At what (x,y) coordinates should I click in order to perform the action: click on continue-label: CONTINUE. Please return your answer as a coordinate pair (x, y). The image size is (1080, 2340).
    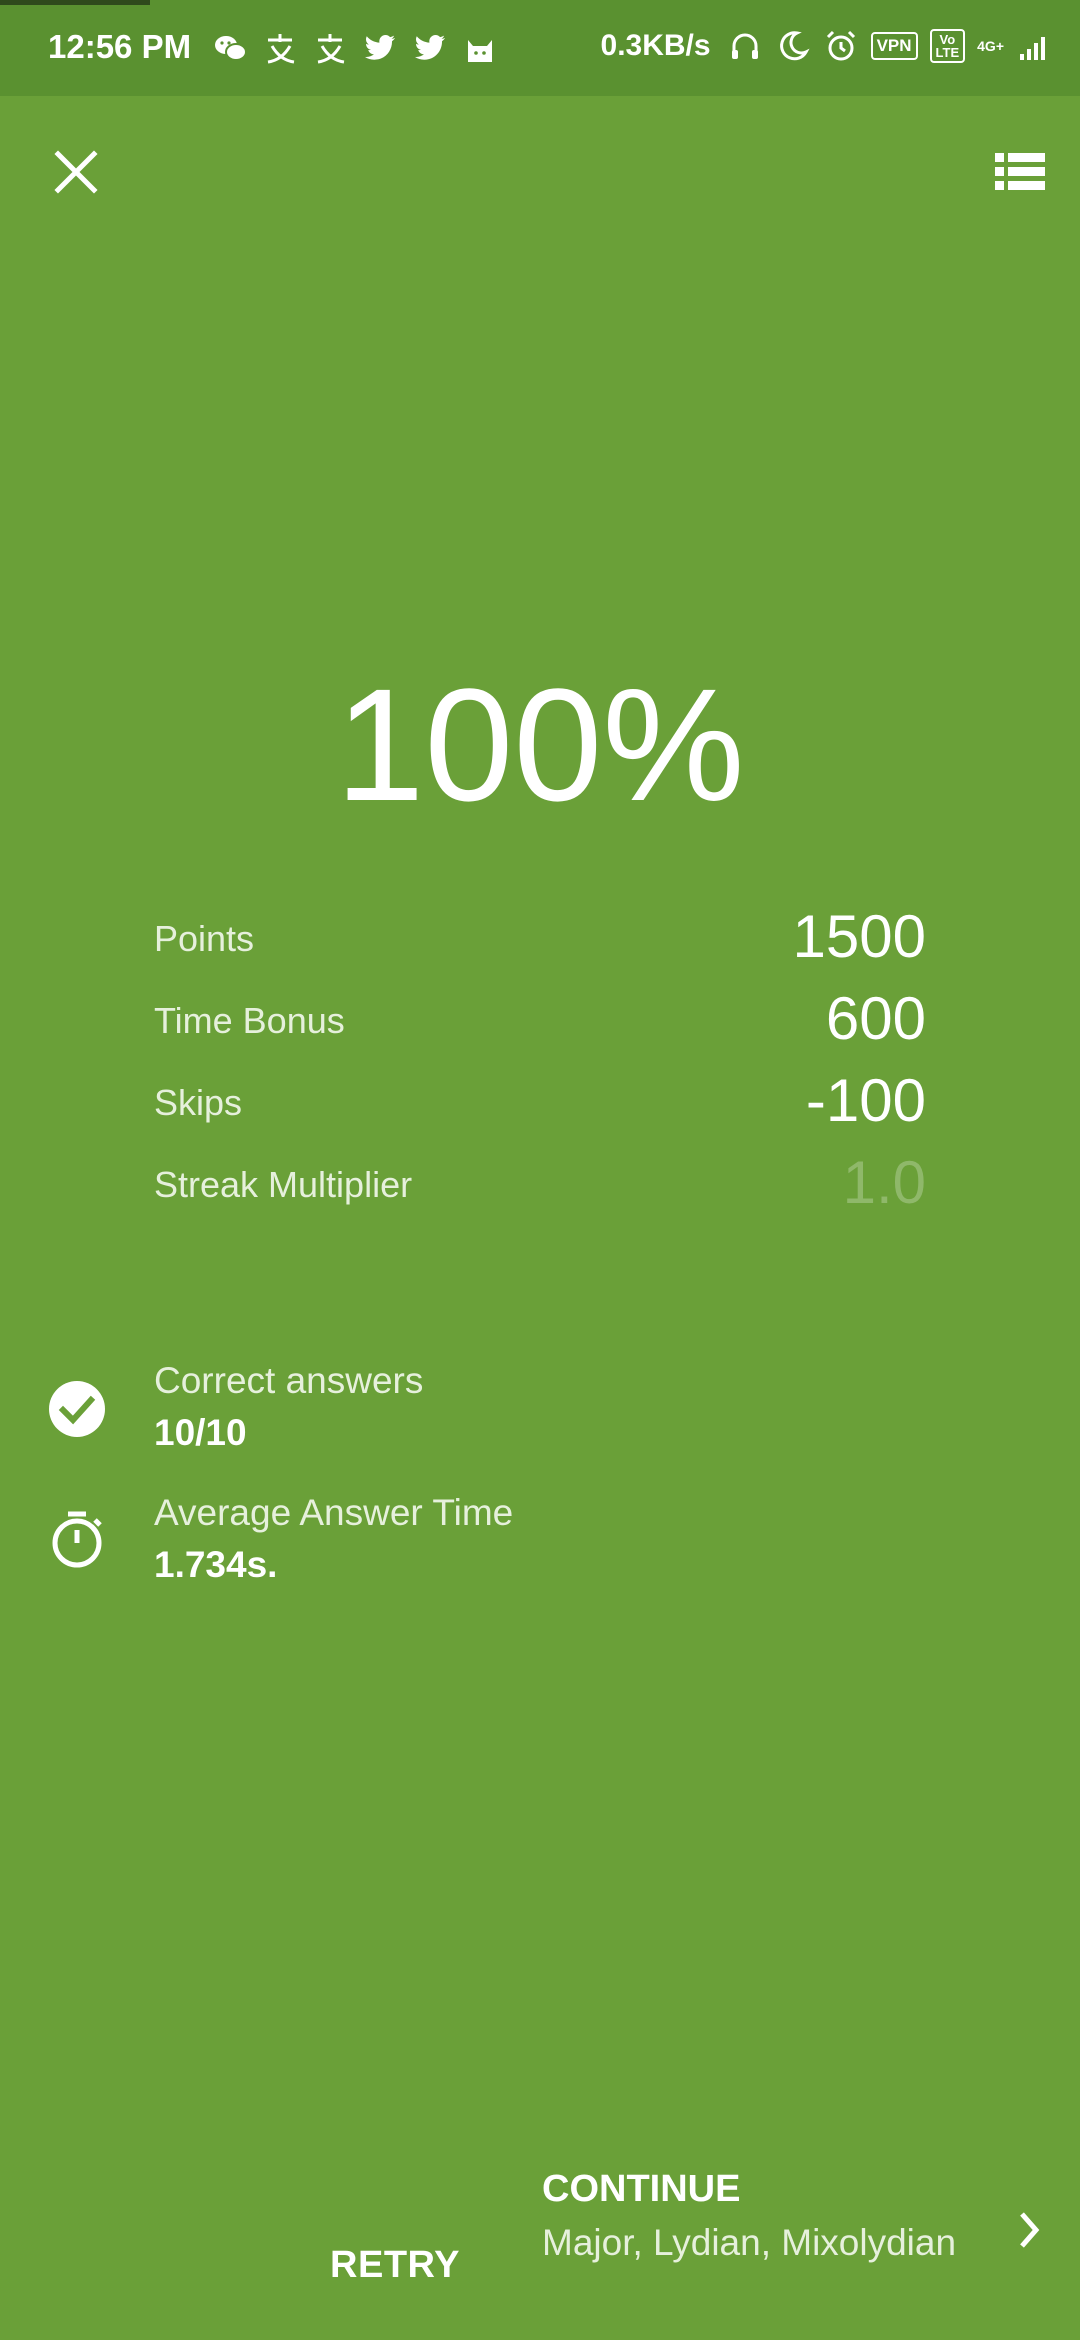
    Looking at the image, I should click on (641, 2189).